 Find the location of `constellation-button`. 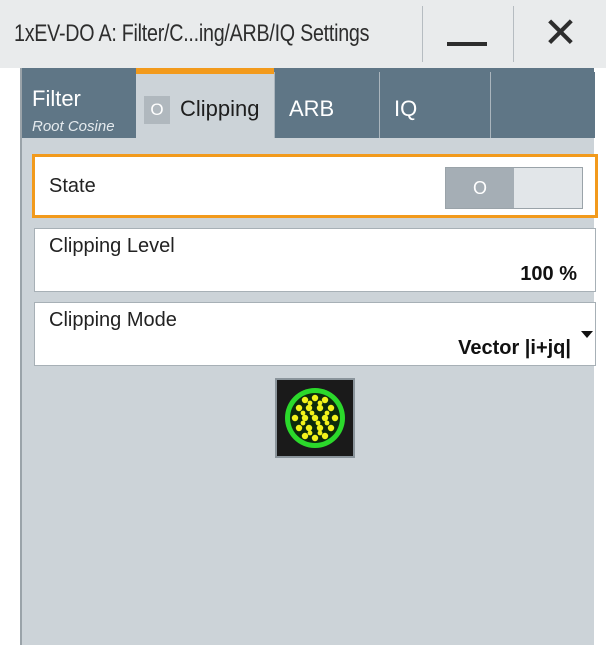

constellation-button is located at coordinates (315, 418).